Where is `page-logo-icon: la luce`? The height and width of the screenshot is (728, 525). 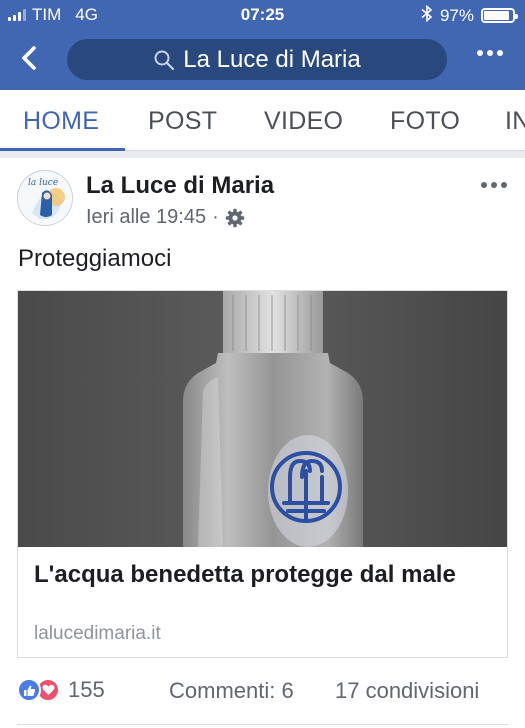 page-logo-icon: la luce is located at coordinates (45, 198).